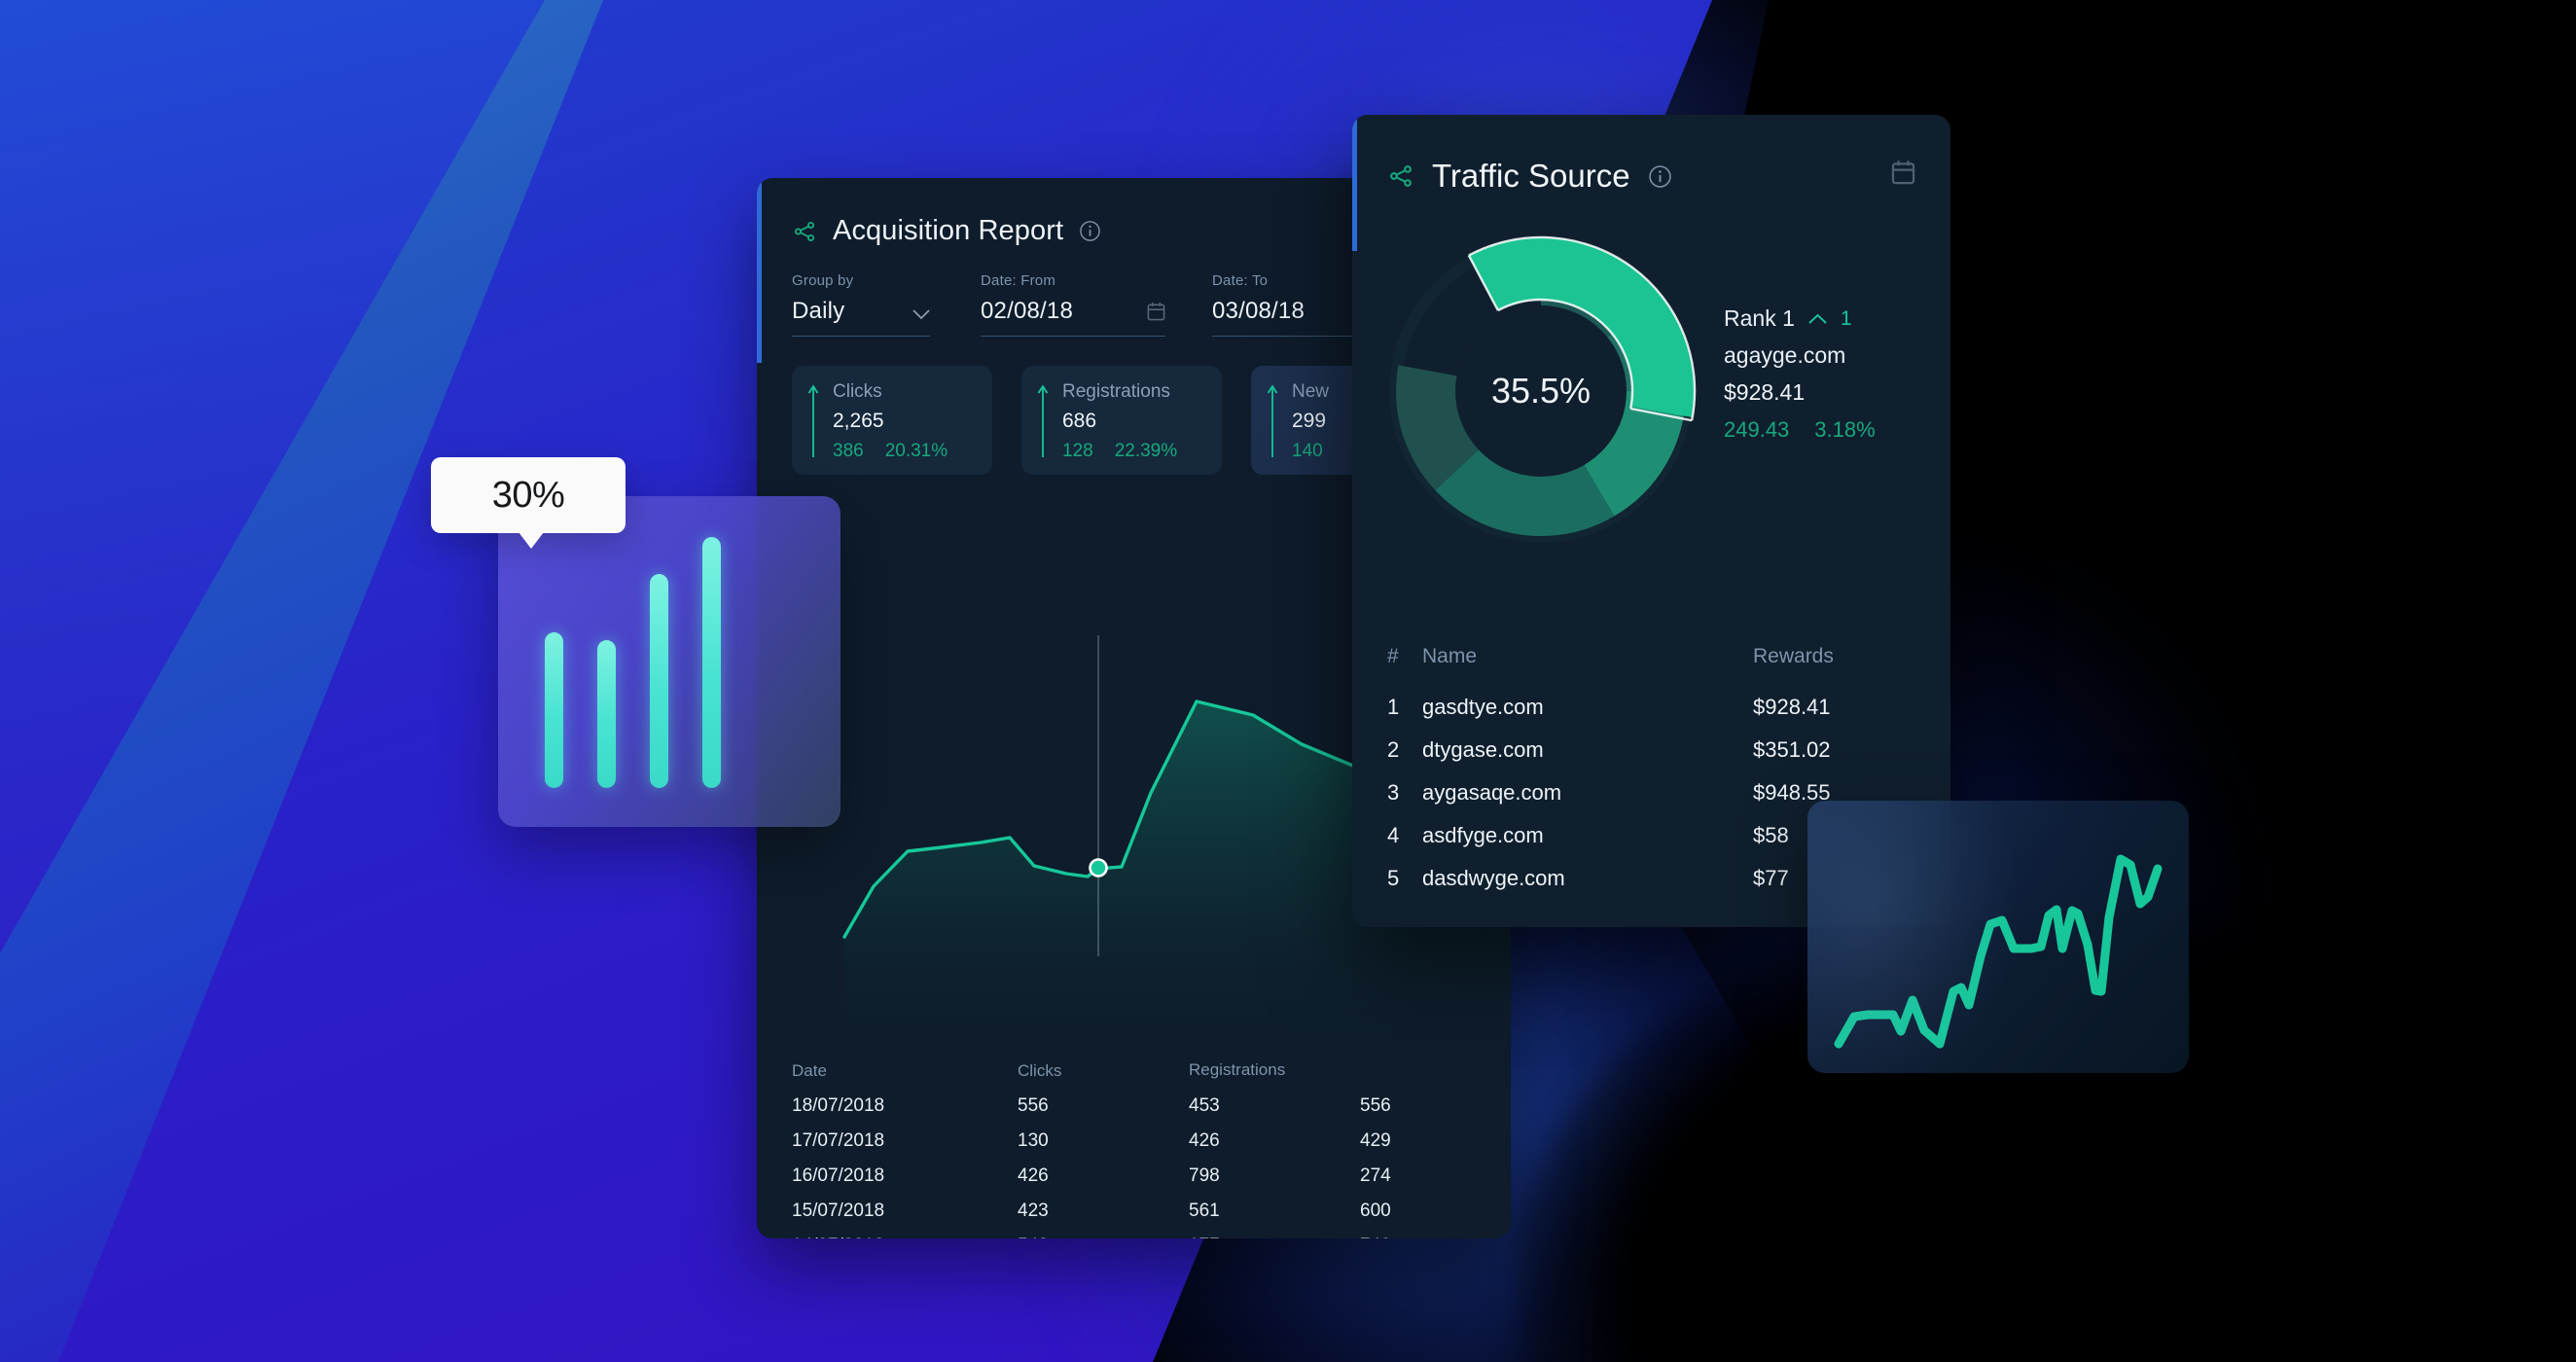 The image size is (2576, 1362). Describe the element at coordinates (1418, 1233) in the screenshot. I see `cell-extra: 740` at that location.